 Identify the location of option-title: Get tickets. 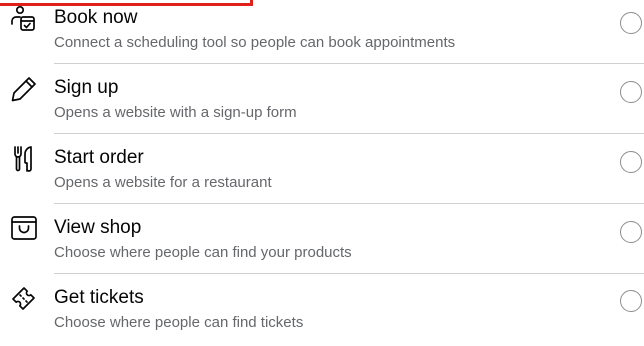
(99, 297).